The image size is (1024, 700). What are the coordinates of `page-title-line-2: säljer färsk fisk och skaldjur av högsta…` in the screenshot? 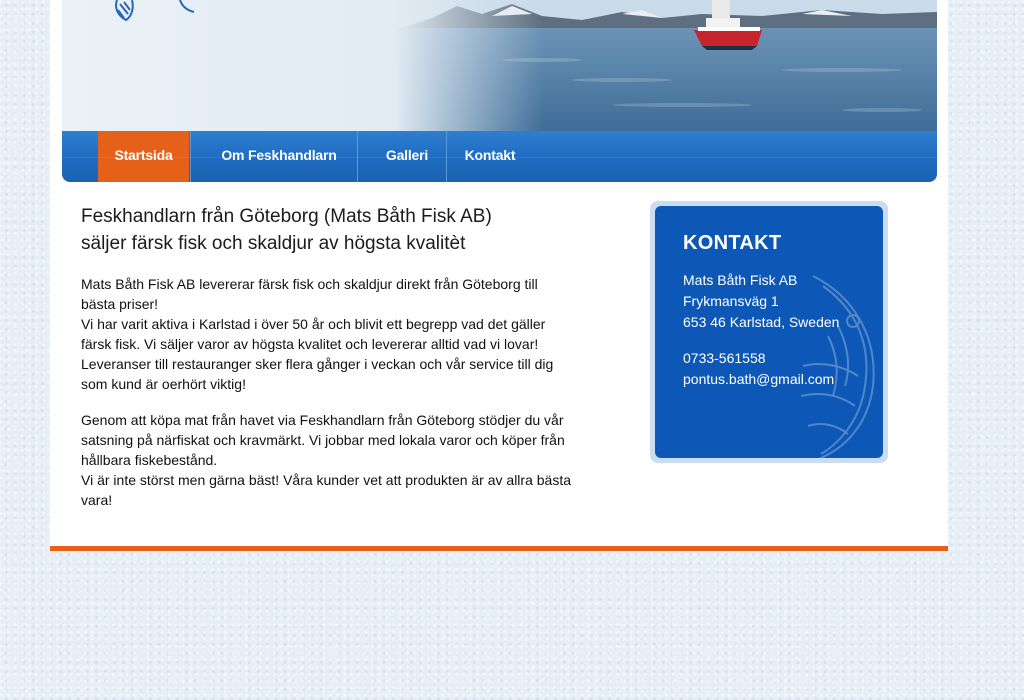 It's located at (273, 243).